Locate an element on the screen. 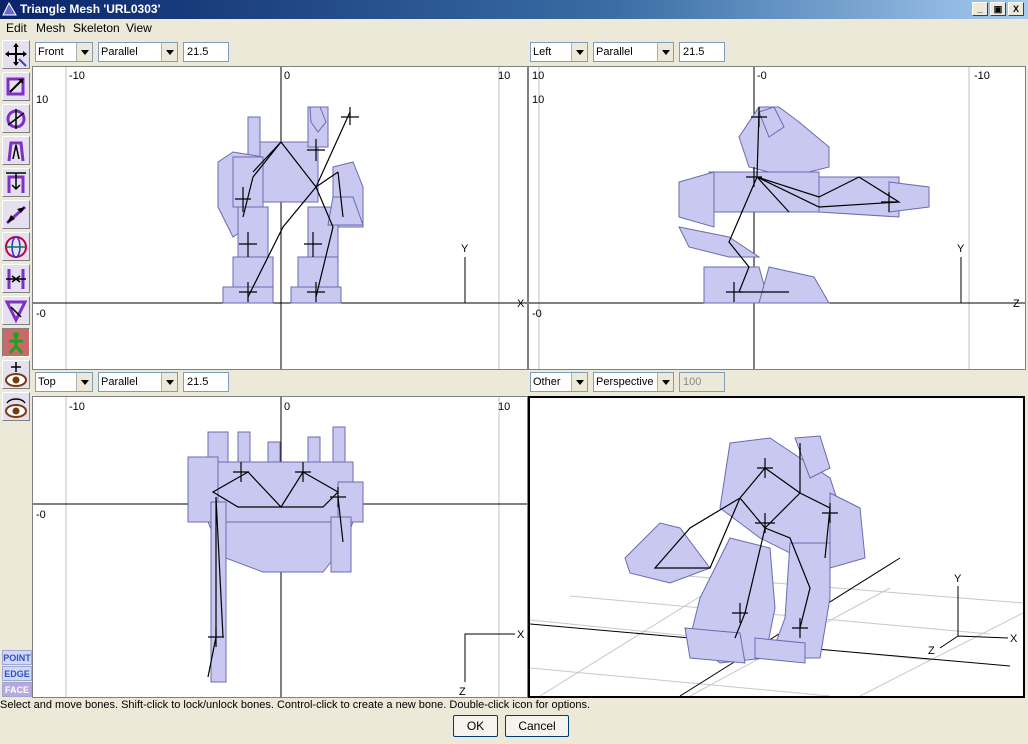  move-tool-button is located at coordinates (16, 54).